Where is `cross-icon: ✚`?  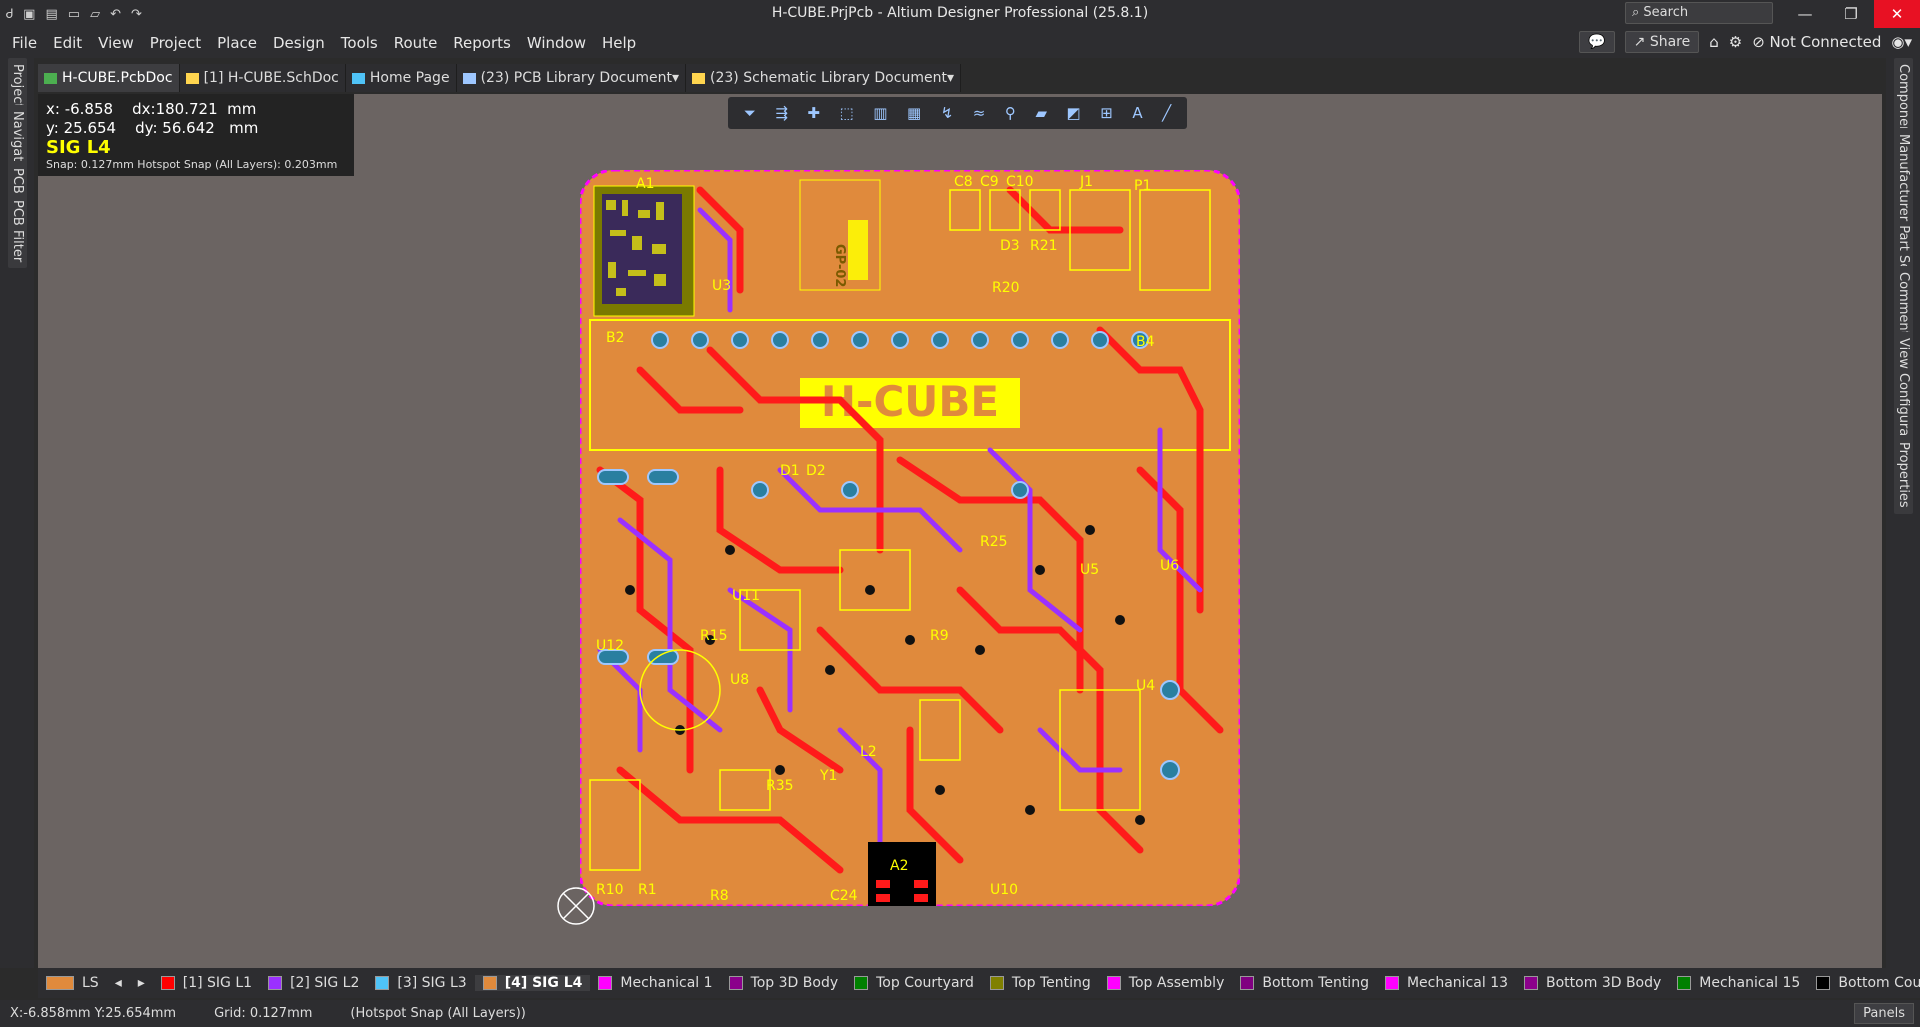 cross-icon: ✚ is located at coordinates (813, 113).